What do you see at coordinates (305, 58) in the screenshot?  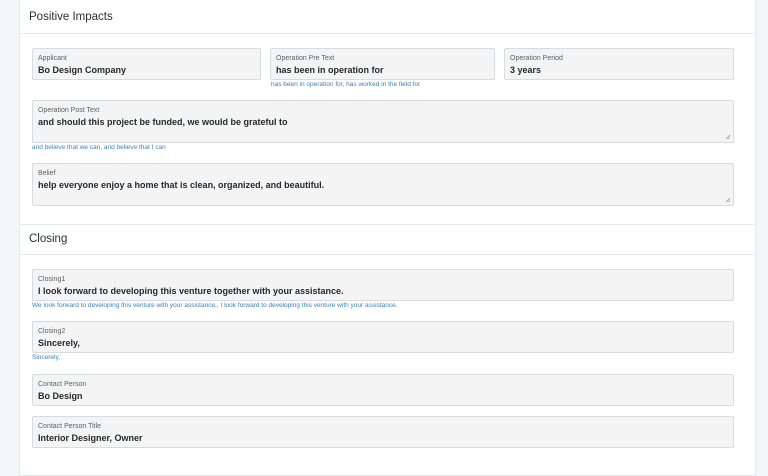 I see `operation-pre-text-label: Operation Pre Text` at bounding box center [305, 58].